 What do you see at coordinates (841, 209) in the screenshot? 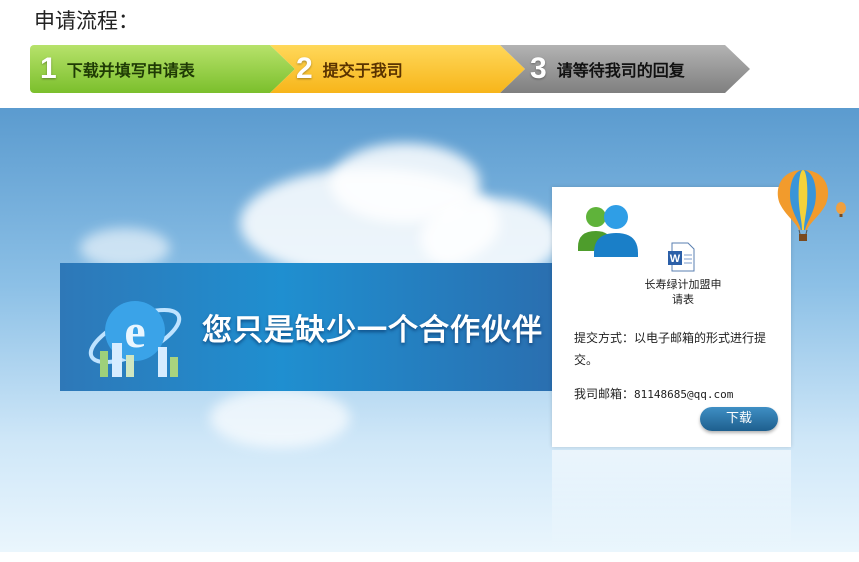
I see `small-balloon-icon` at bounding box center [841, 209].